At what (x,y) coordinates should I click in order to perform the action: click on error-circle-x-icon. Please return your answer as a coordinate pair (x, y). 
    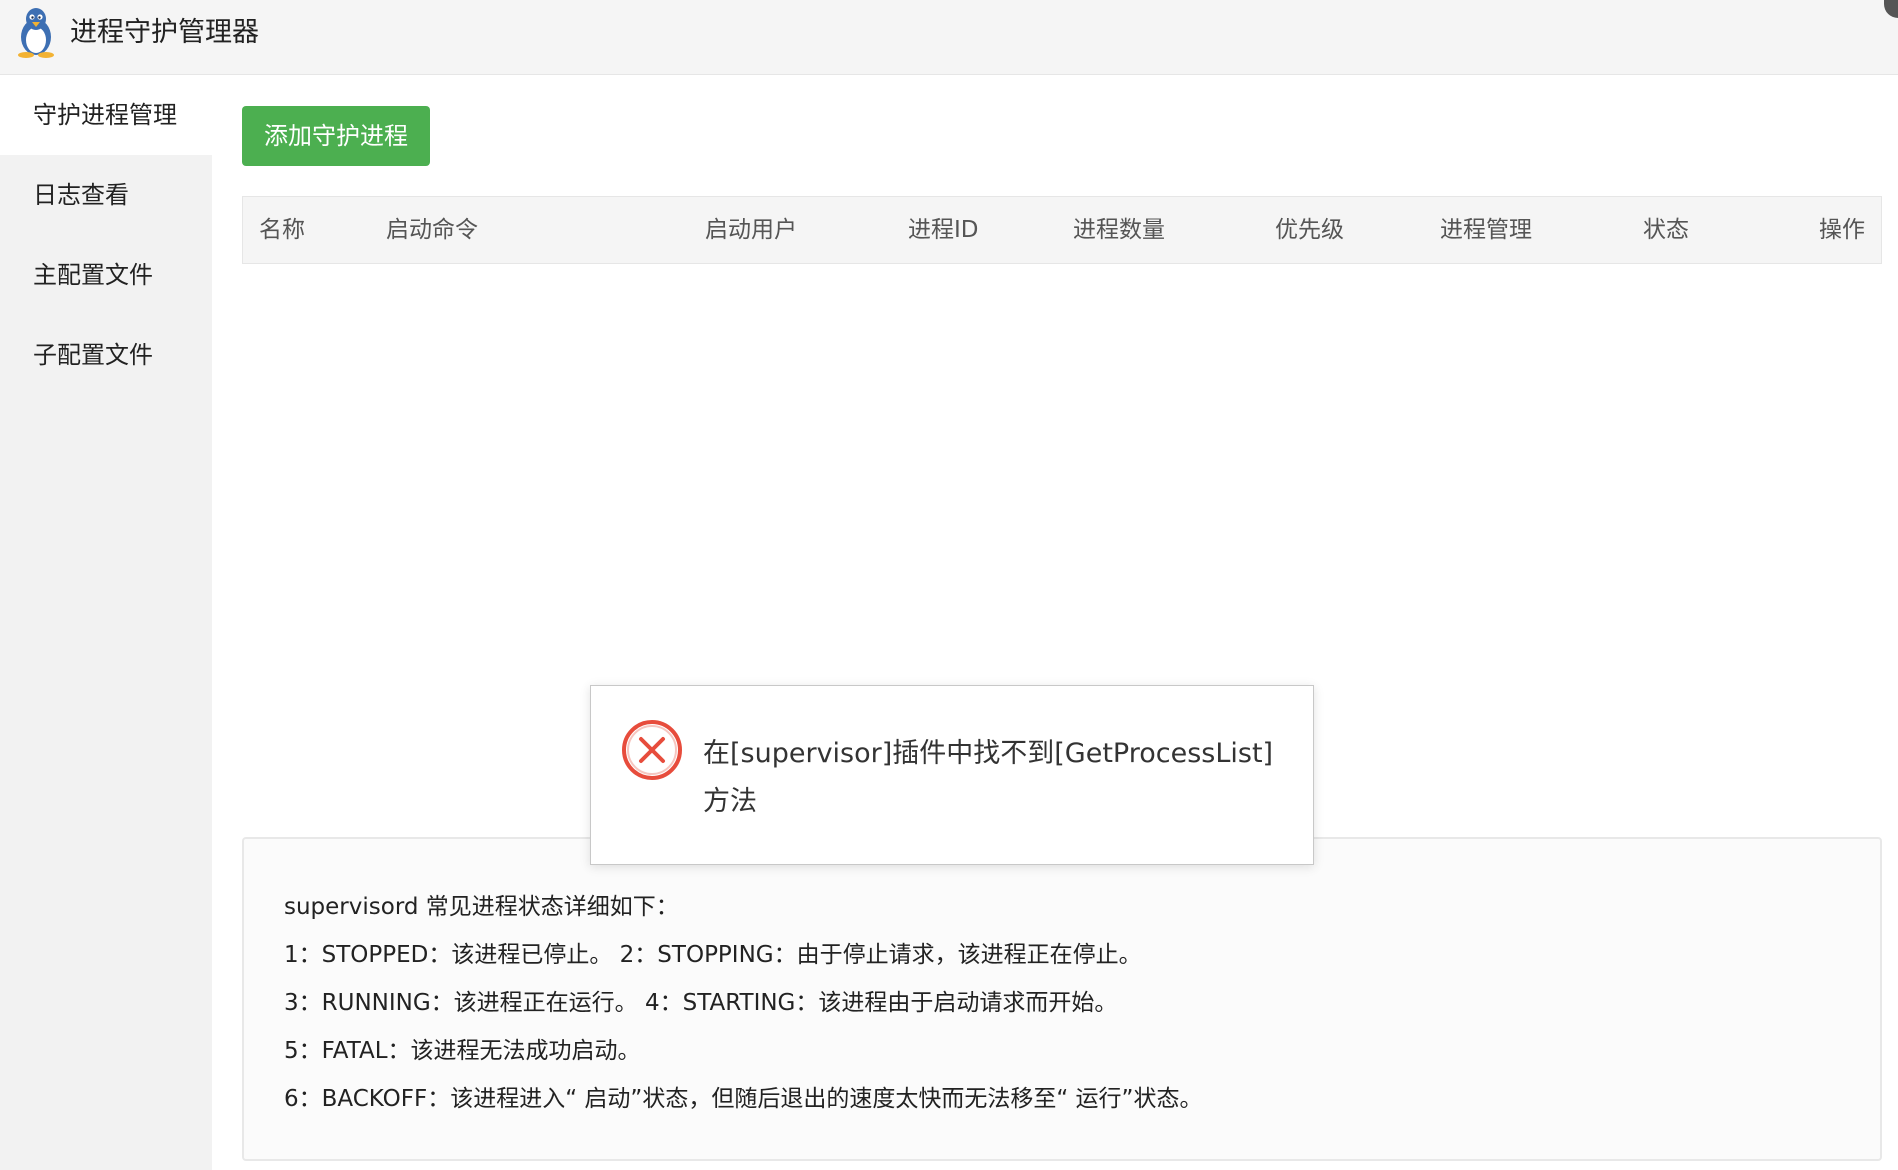
    Looking at the image, I should click on (652, 750).